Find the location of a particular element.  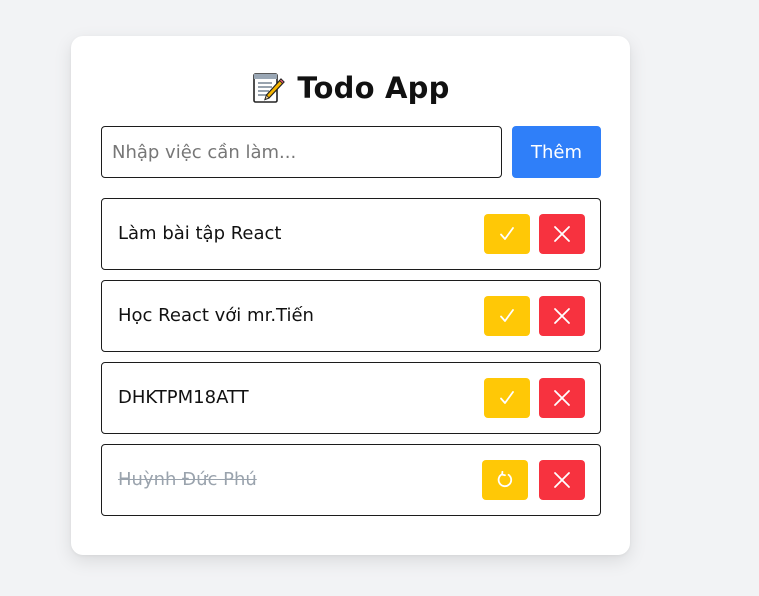

todo-item: Học React với mr.Tiến is located at coordinates (351, 316).